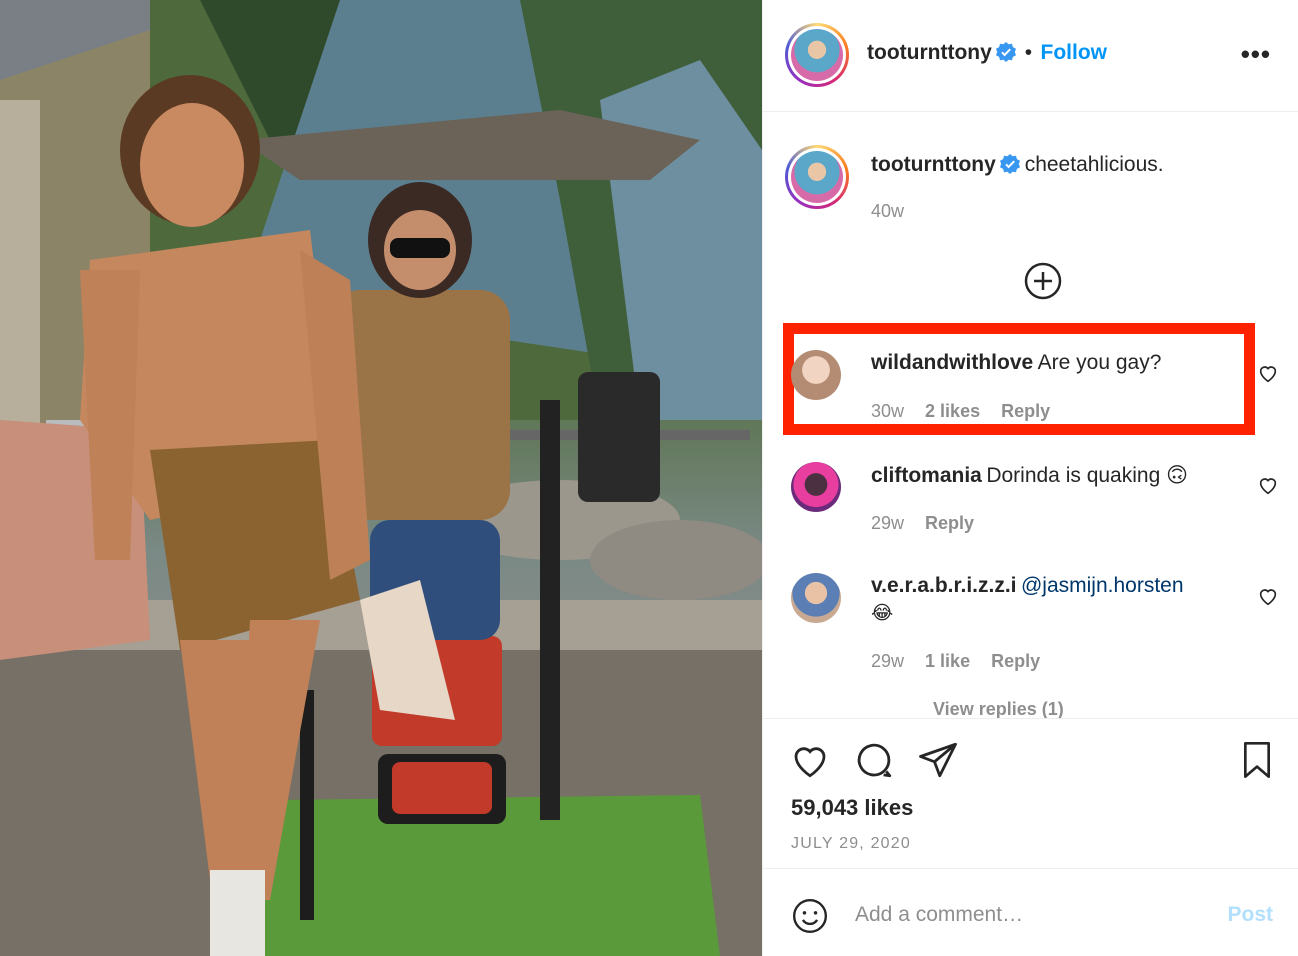 The width and height of the screenshot is (1298, 956). I want to click on post-header: tooturnttony • Follow •••, so click(1030, 56).